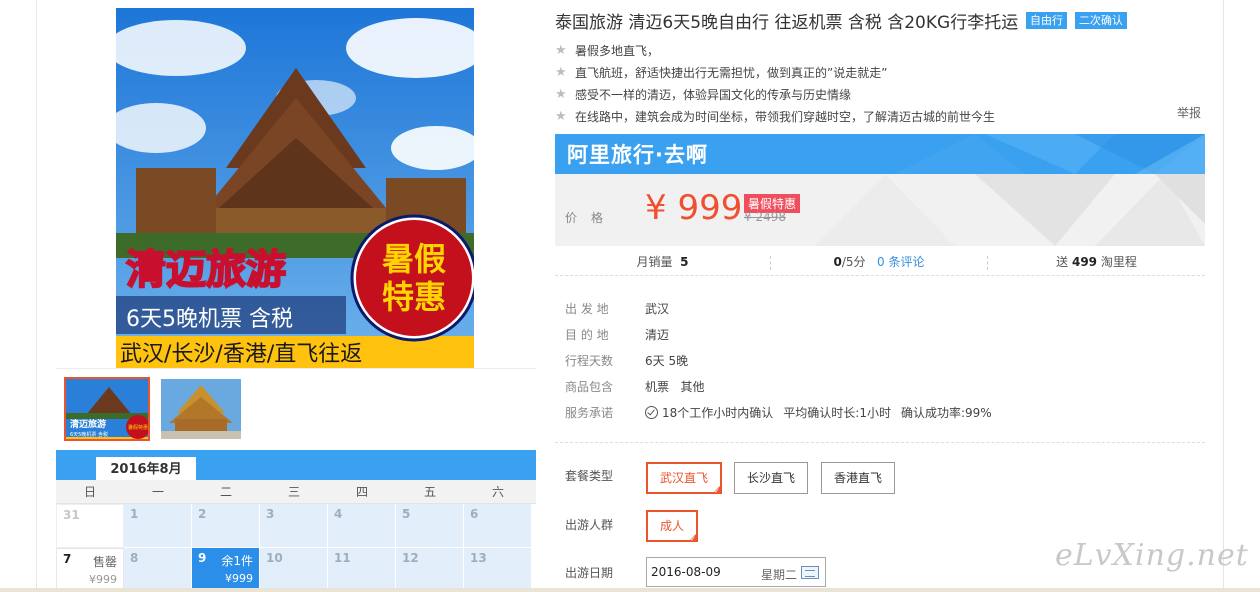 The height and width of the screenshot is (592, 1260). What do you see at coordinates (1047, 20) in the screenshot?
I see `tag-free-travel: 自由行` at bounding box center [1047, 20].